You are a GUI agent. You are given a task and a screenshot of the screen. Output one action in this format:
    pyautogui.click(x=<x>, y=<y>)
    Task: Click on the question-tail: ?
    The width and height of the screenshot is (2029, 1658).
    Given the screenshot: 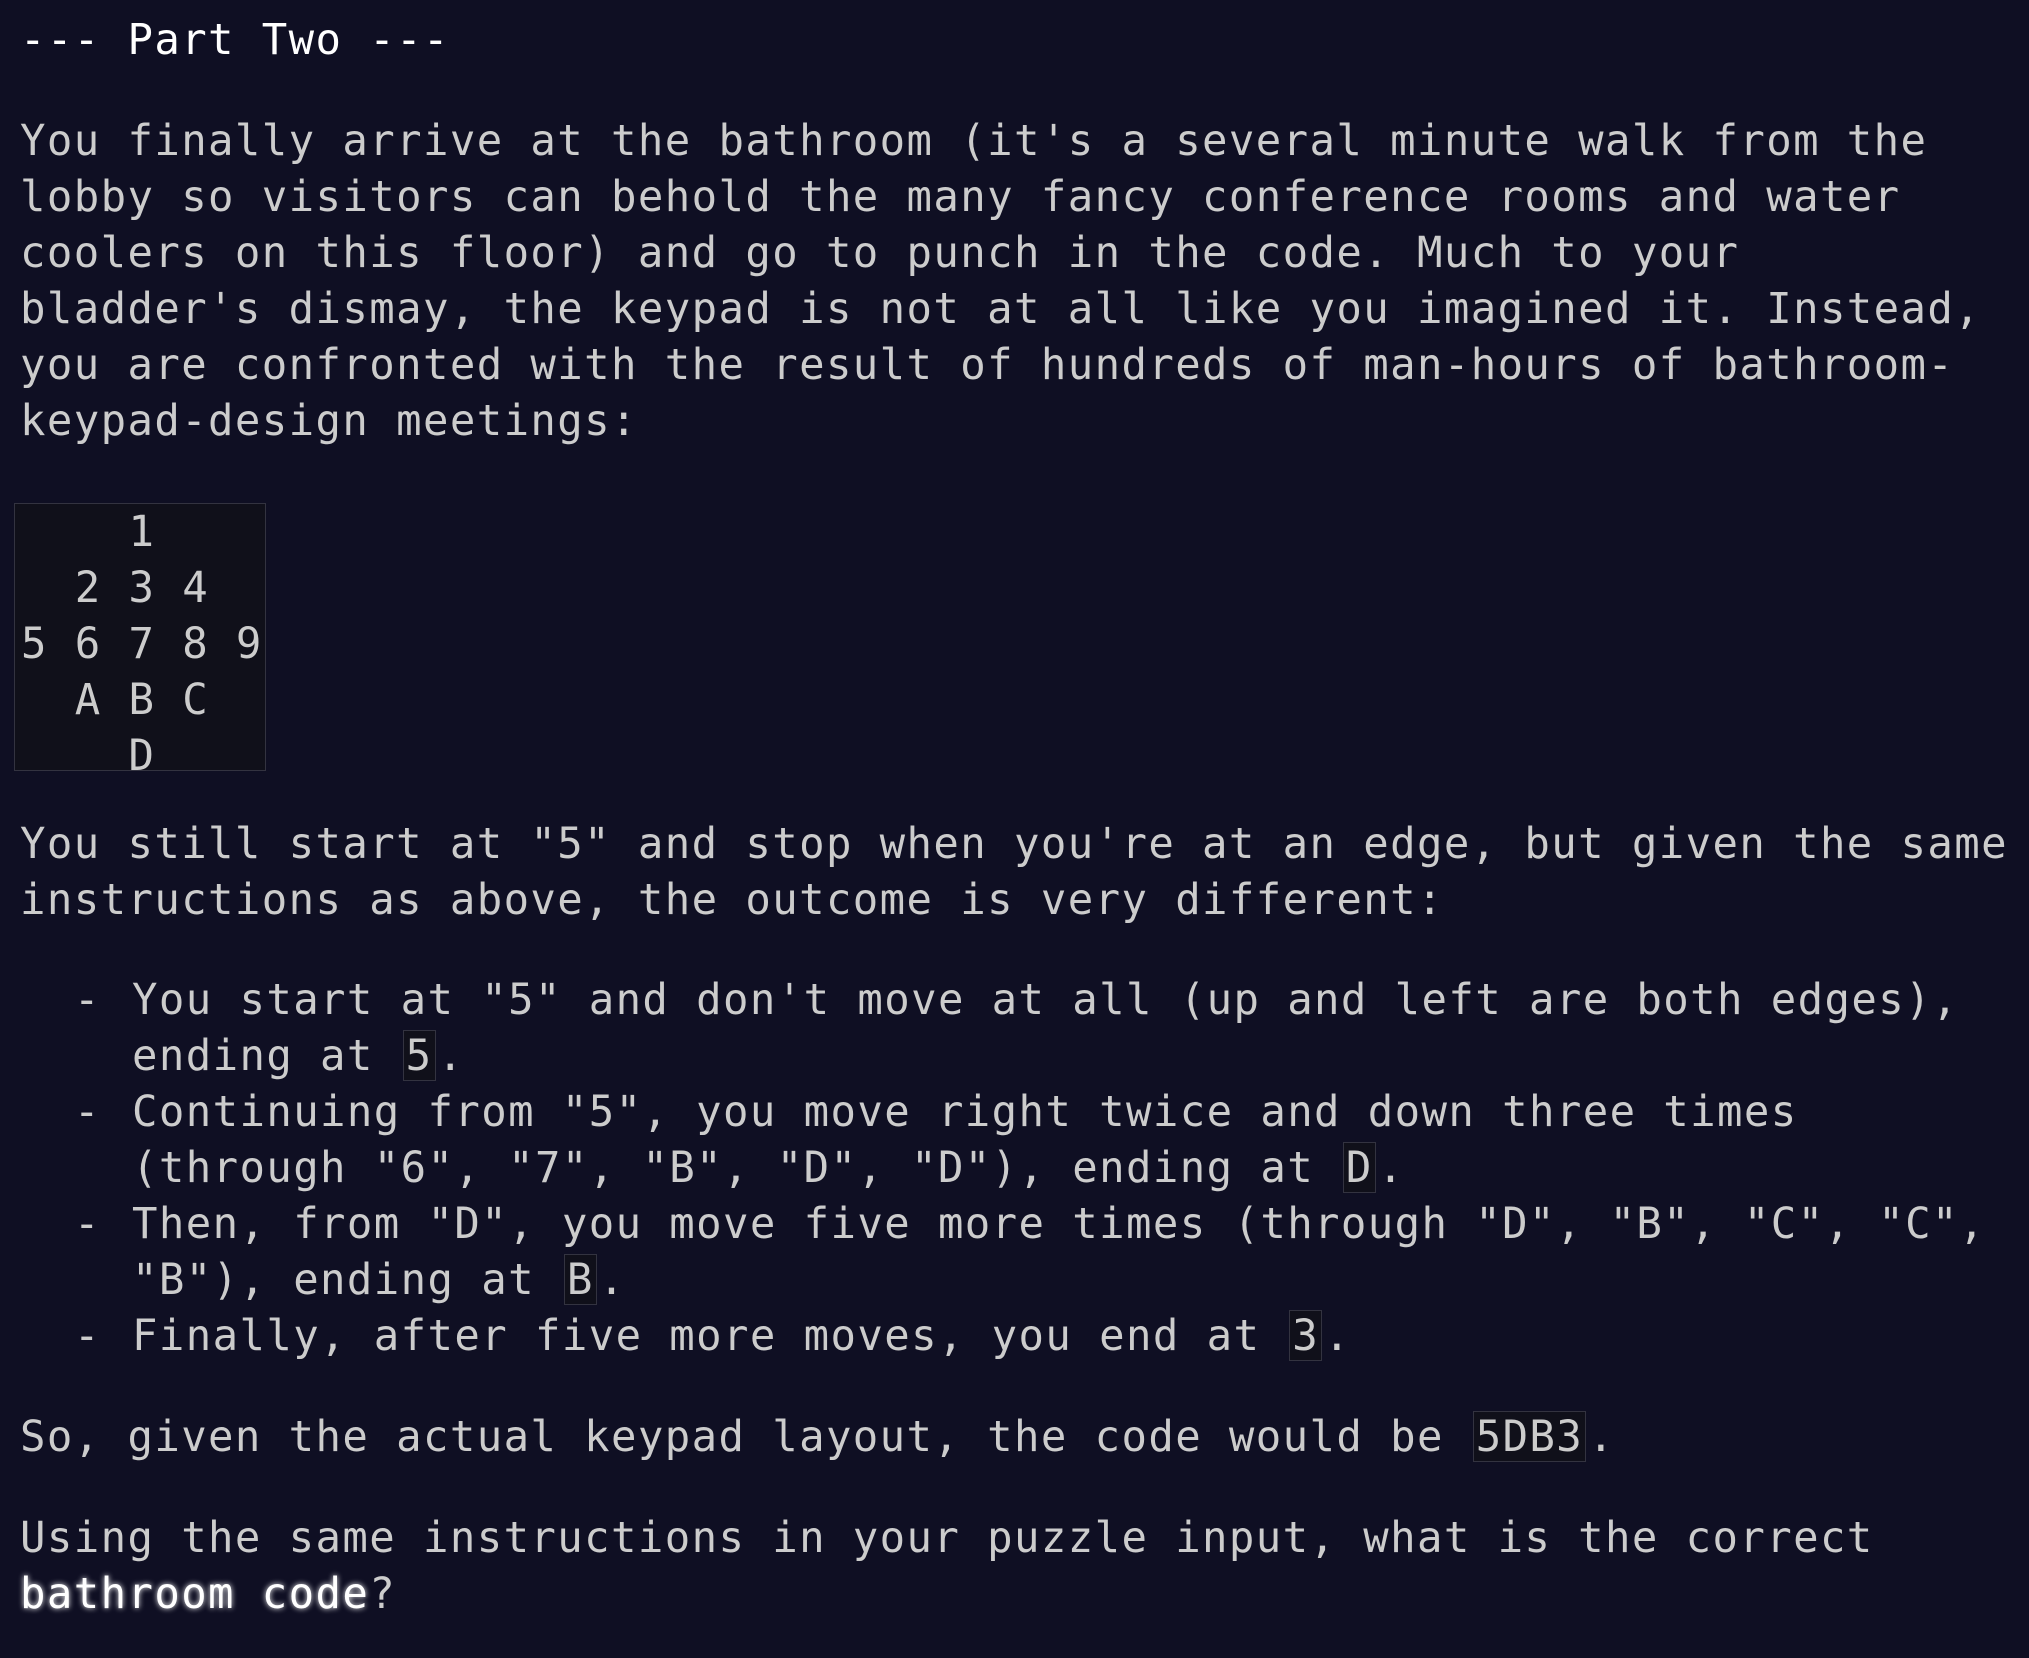 What is the action you would take?
    pyautogui.click(x=383, y=1593)
    